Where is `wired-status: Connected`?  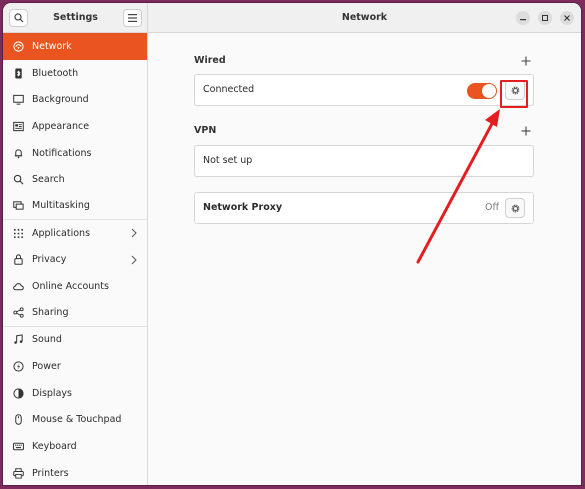
wired-status: Connected is located at coordinates (229, 89).